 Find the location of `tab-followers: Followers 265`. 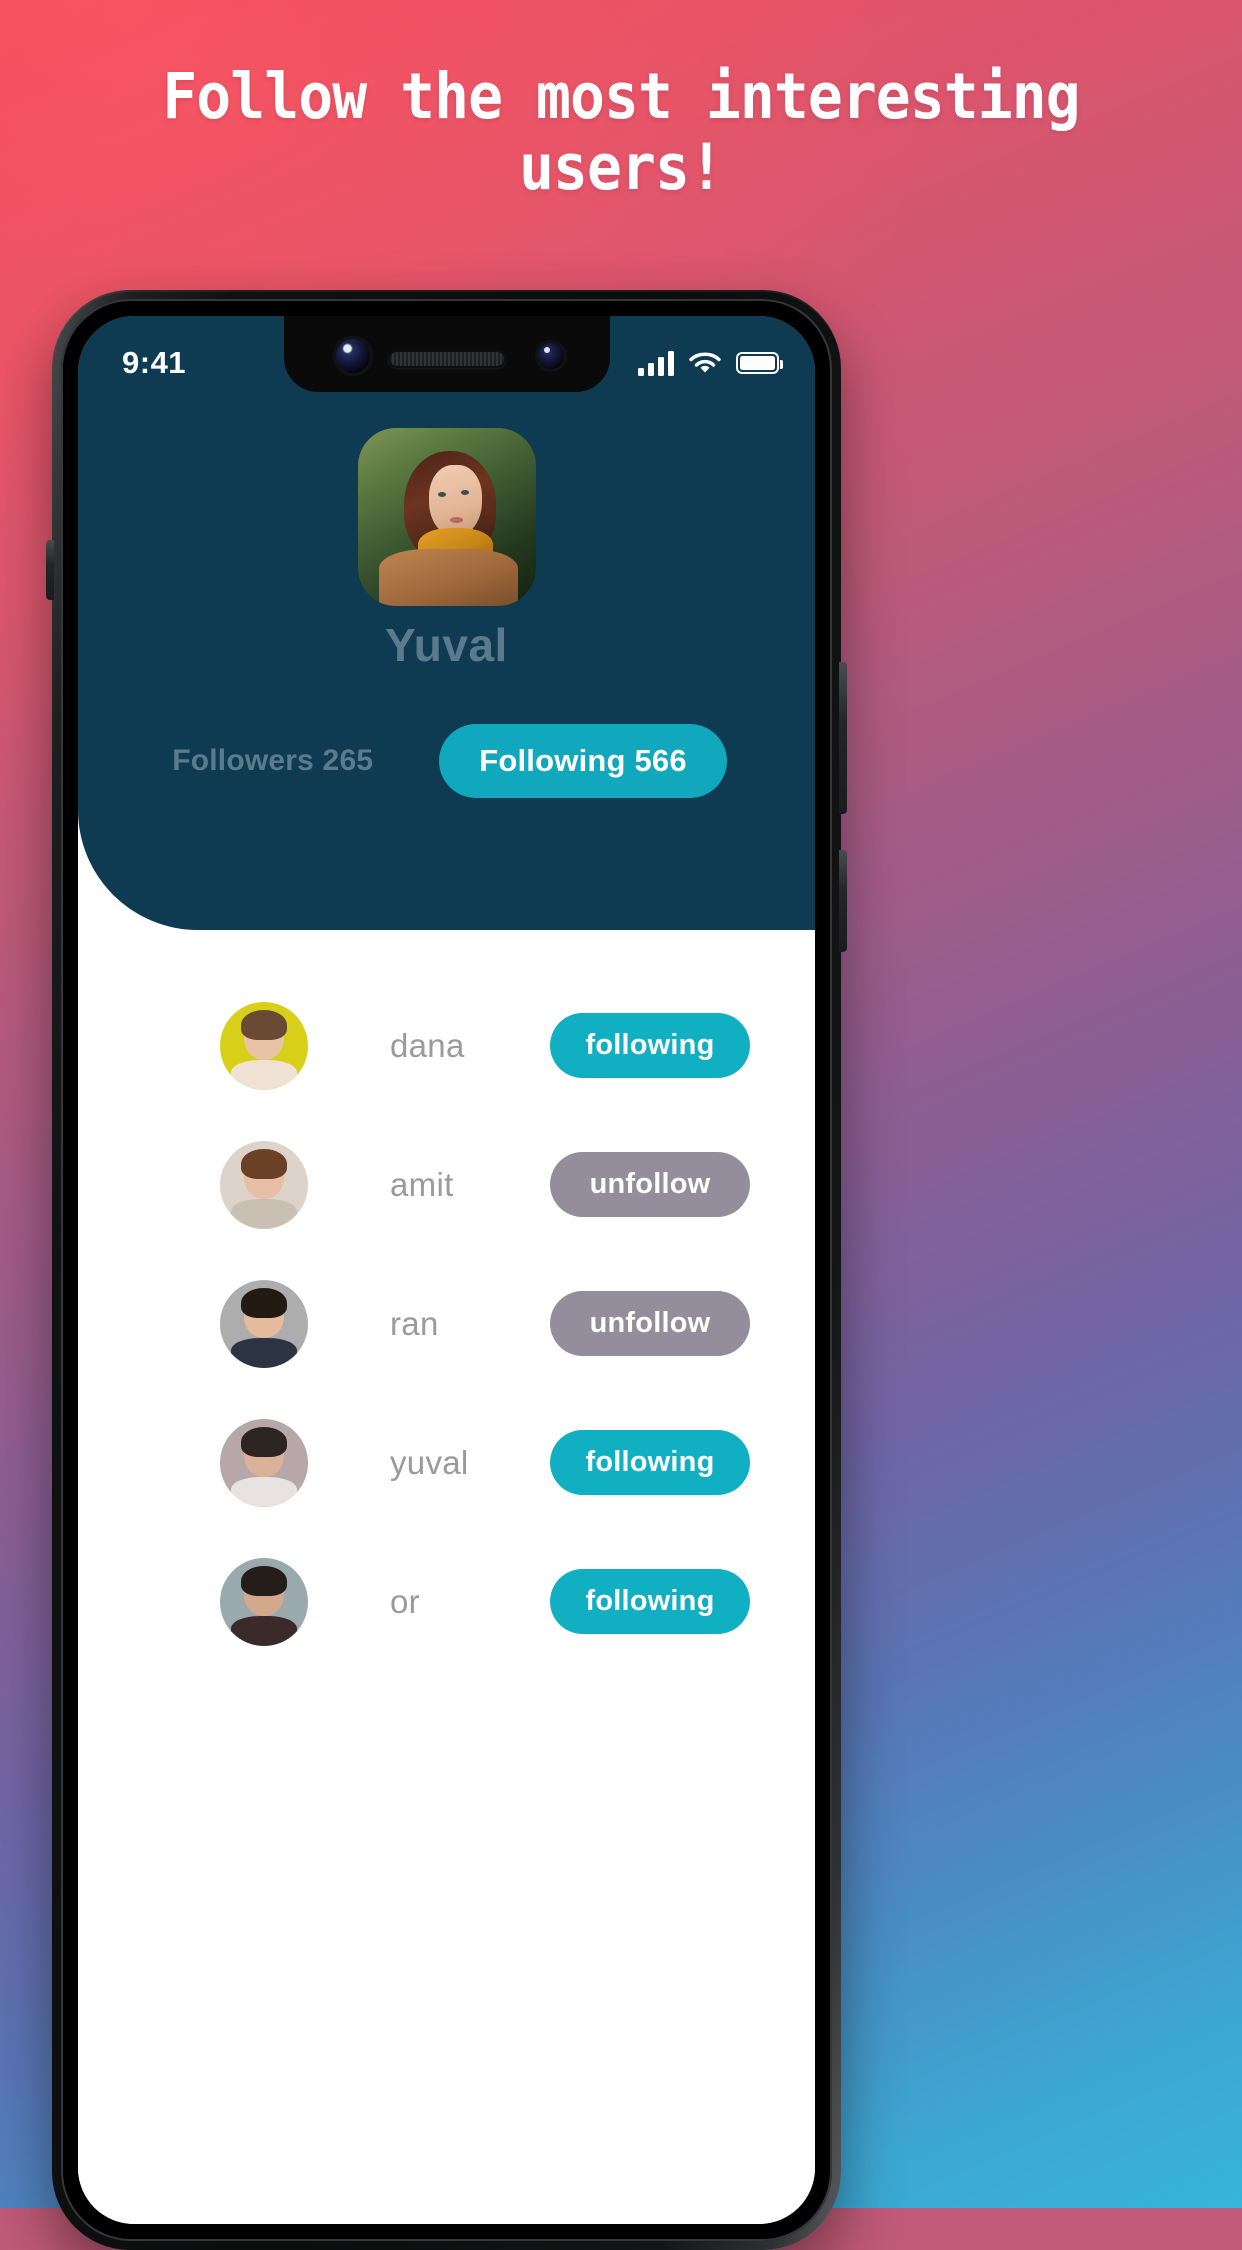

tab-followers: Followers 265 is located at coordinates (272, 761).